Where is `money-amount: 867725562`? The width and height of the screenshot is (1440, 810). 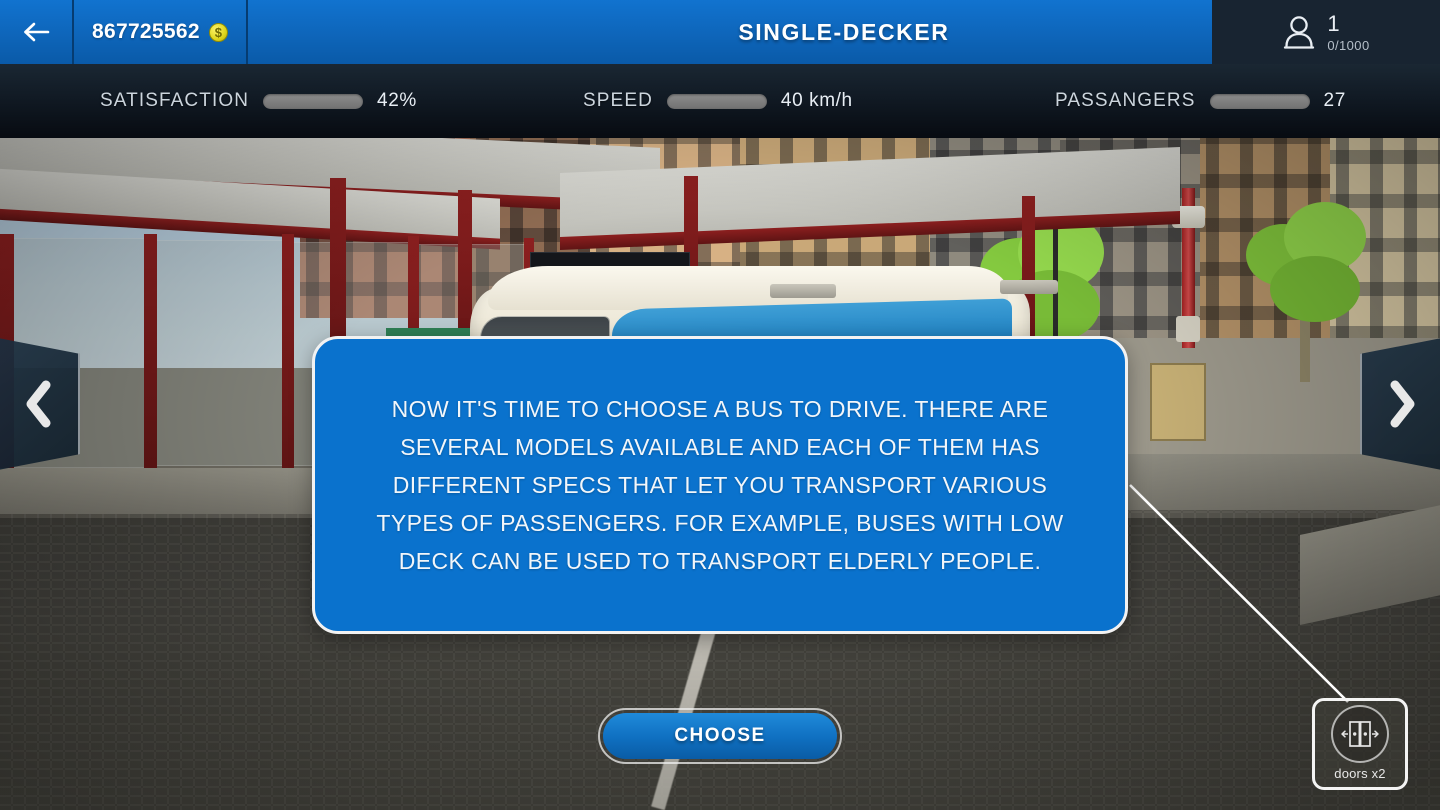
money-amount: 867725562 is located at coordinates (146, 31).